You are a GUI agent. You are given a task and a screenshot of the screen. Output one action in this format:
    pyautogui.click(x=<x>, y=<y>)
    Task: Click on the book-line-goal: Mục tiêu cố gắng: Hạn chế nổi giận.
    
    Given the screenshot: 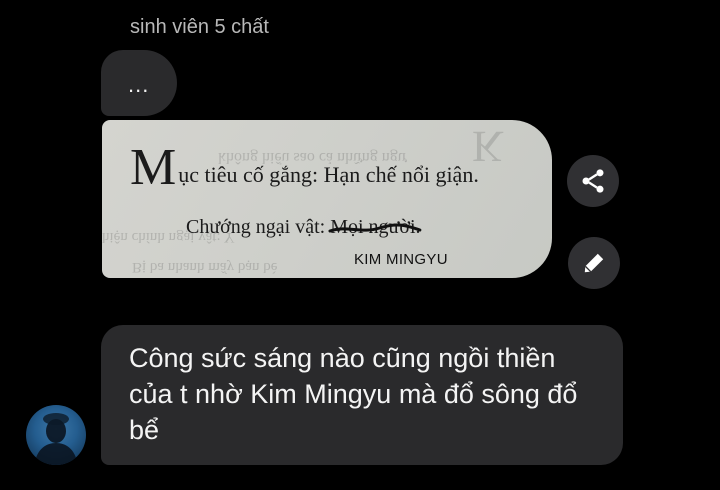 What is the action you would take?
    pyautogui.click(x=304, y=168)
    